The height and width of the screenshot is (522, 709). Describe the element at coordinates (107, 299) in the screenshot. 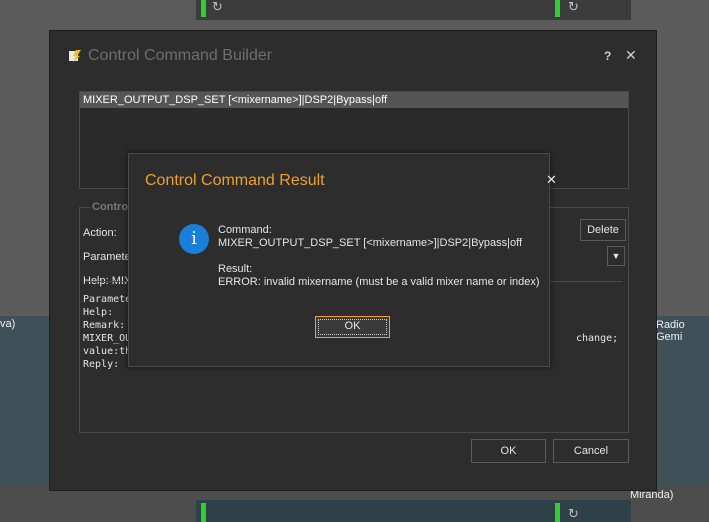

I see `detail-line: Paramete` at that location.